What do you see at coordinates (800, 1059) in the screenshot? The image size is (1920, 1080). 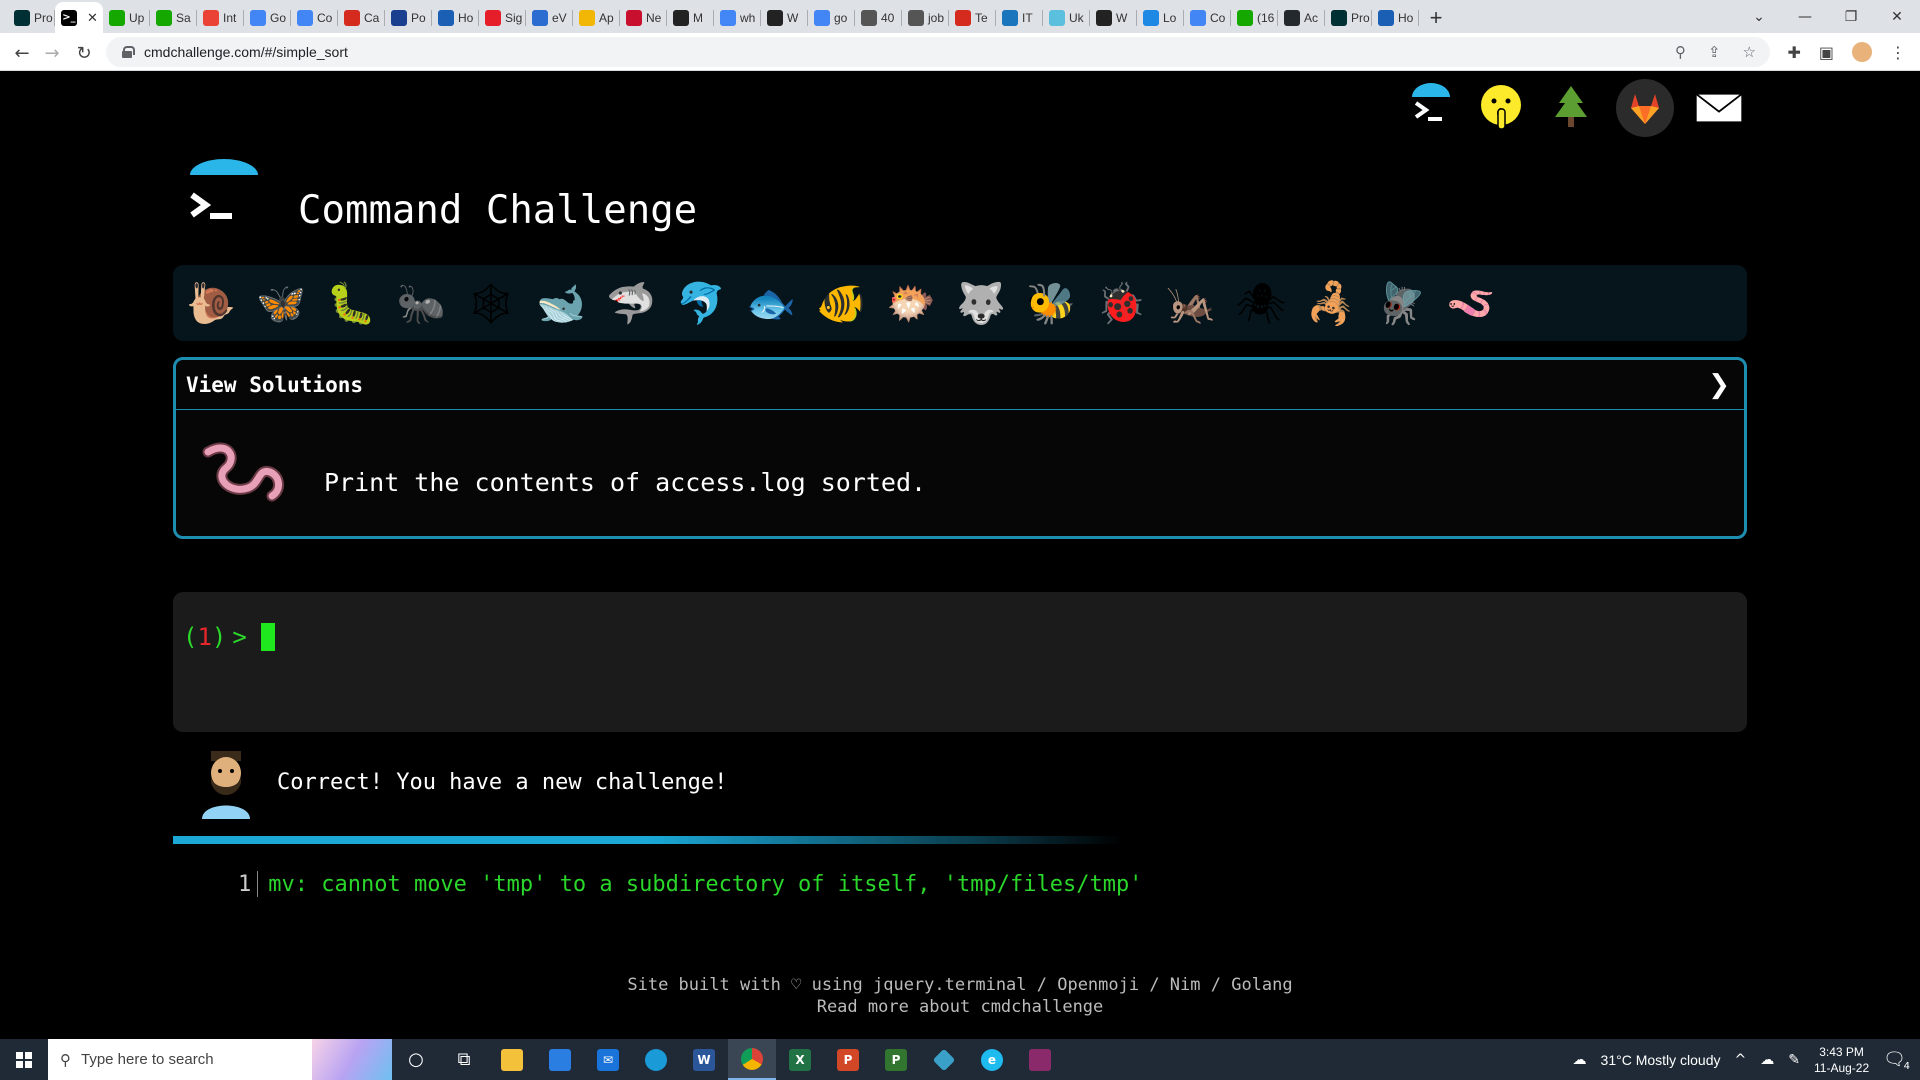 I see `excel-icon: X` at bounding box center [800, 1059].